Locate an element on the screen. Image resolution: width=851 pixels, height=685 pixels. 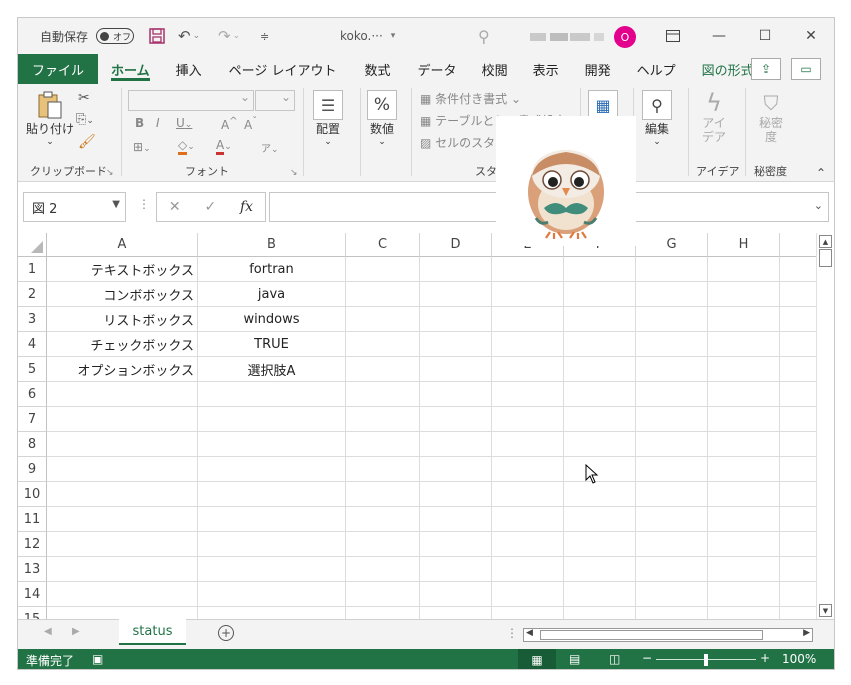
cell-f6 is located at coordinates (600, 394).